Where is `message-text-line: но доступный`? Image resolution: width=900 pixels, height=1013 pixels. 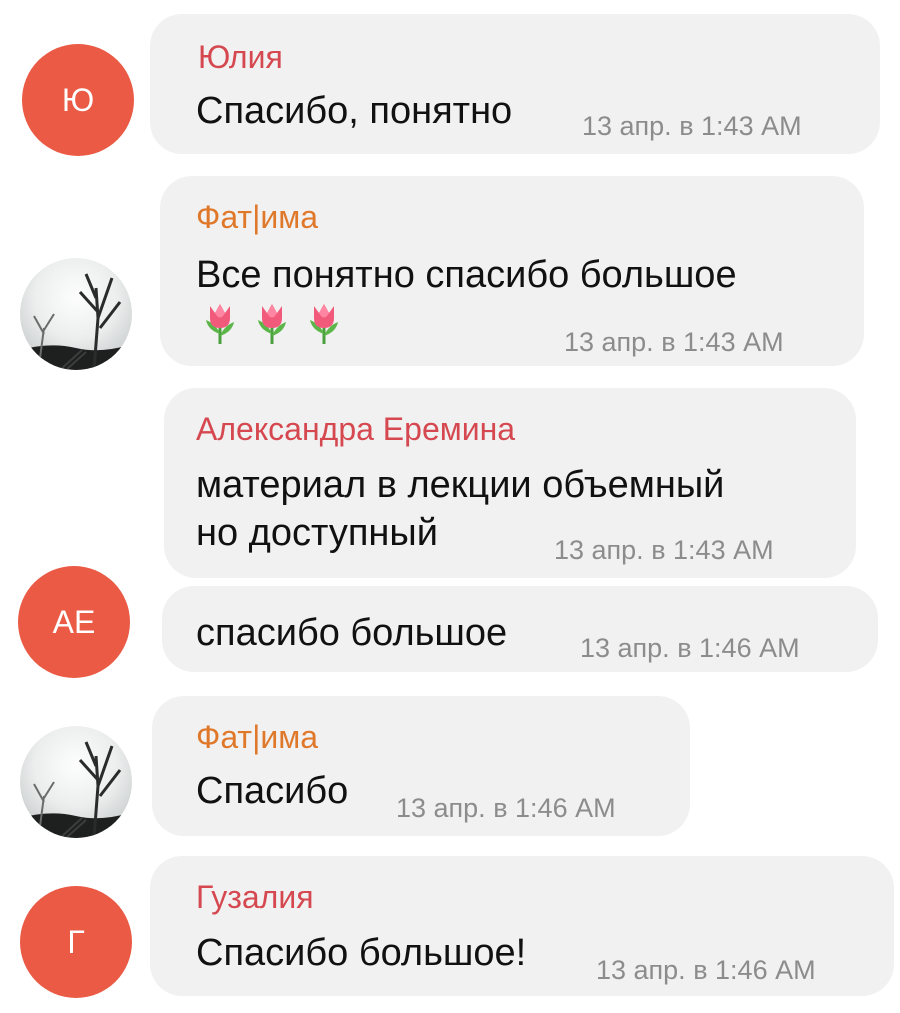 message-text-line: но доступный is located at coordinates (317, 533).